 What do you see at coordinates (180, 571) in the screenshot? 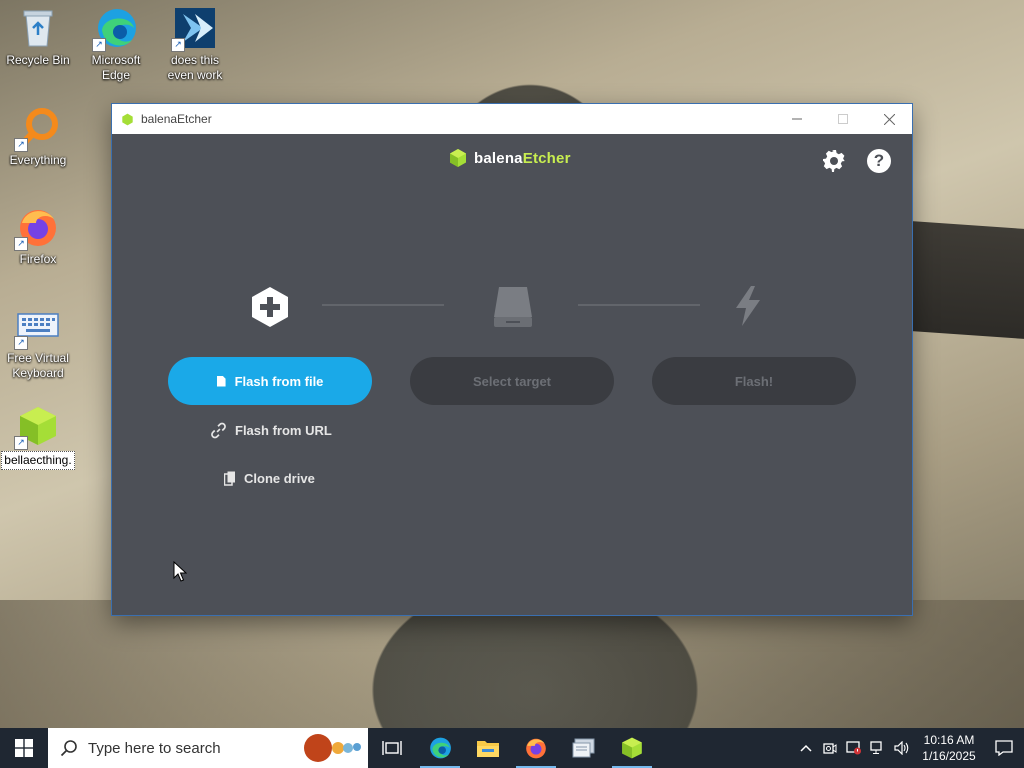
I see `cursor-arrow-icon` at bounding box center [180, 571].